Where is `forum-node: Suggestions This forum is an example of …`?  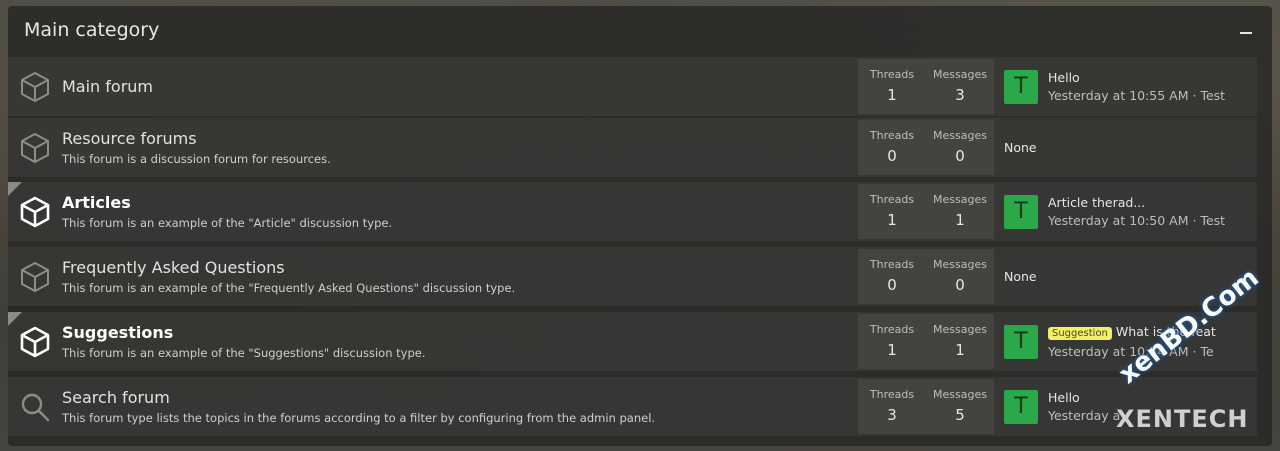 forum-node: Suggestions This forum is an example of … is located at coordinates (632, 341).